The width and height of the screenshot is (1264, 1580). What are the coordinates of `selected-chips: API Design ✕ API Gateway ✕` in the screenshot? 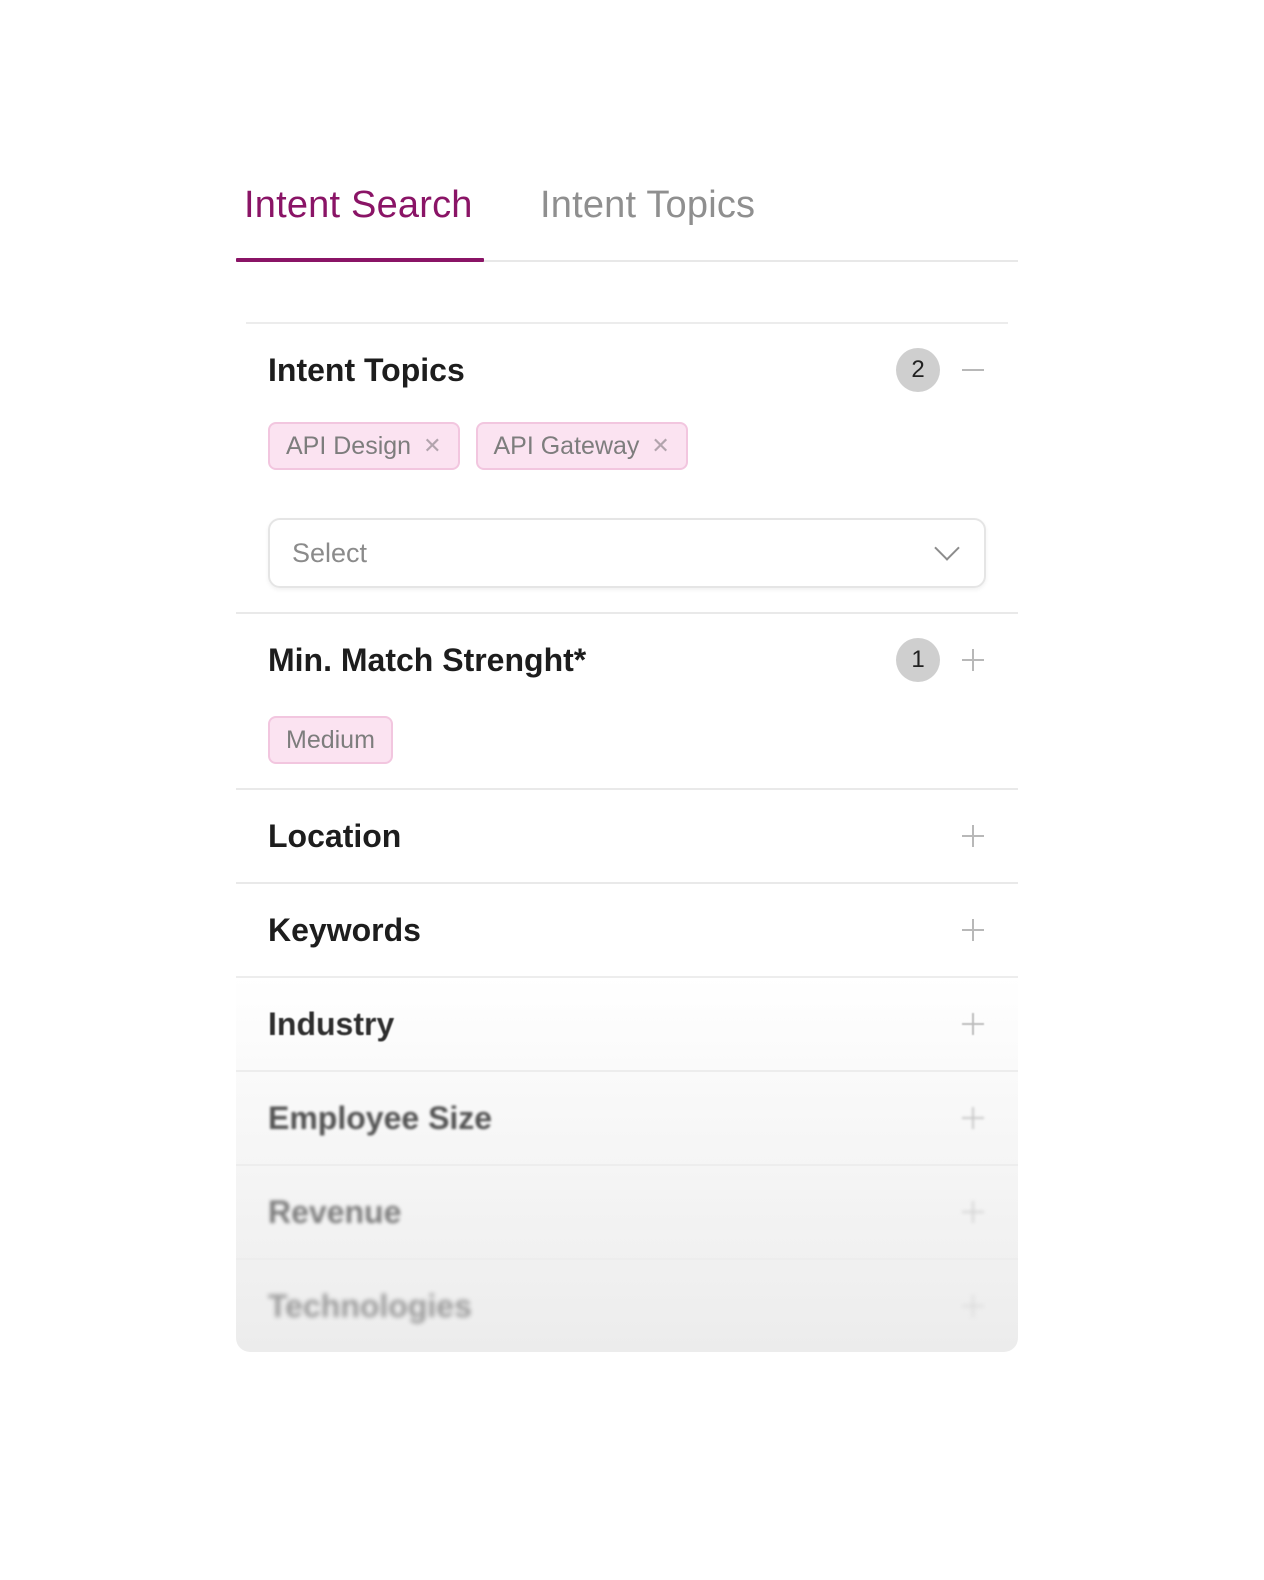 It's located at (627, 443).